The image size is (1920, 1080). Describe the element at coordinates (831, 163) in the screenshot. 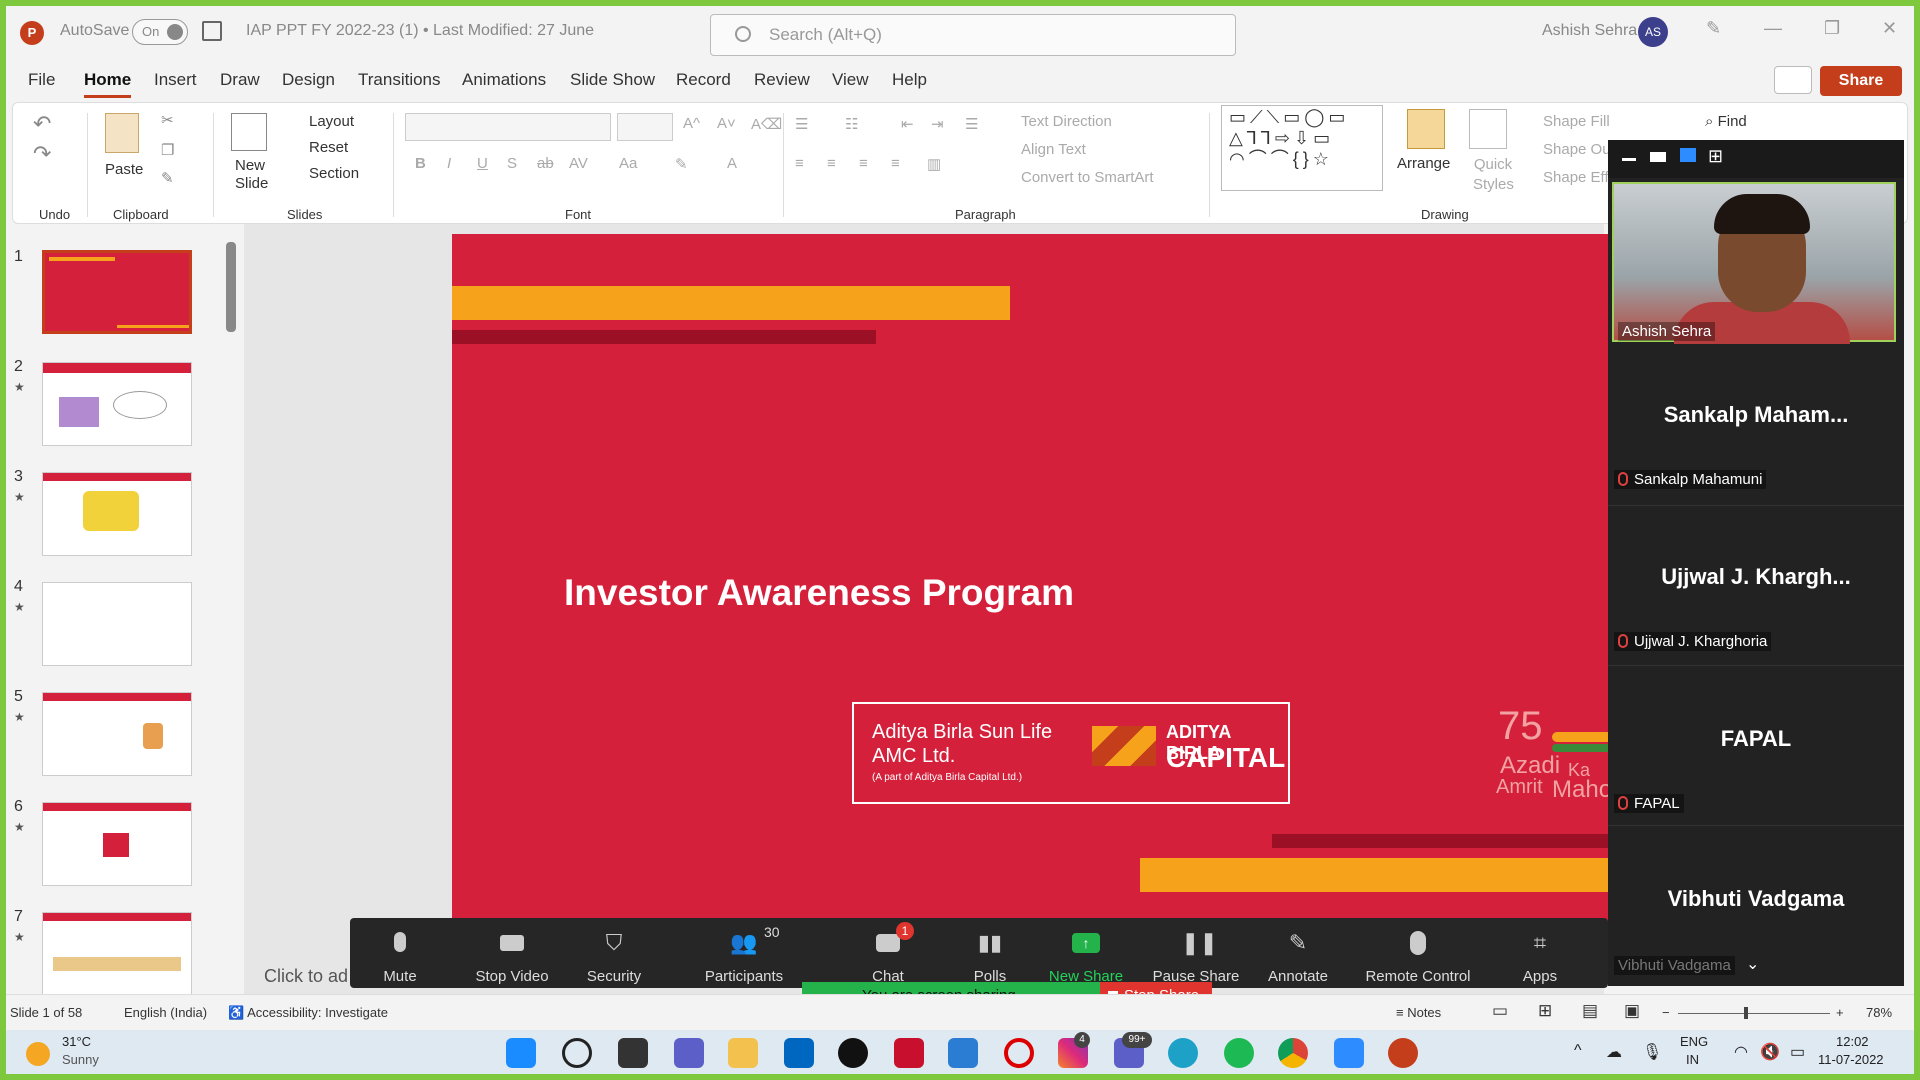

I see `align-center-icon: ≡` at that location.